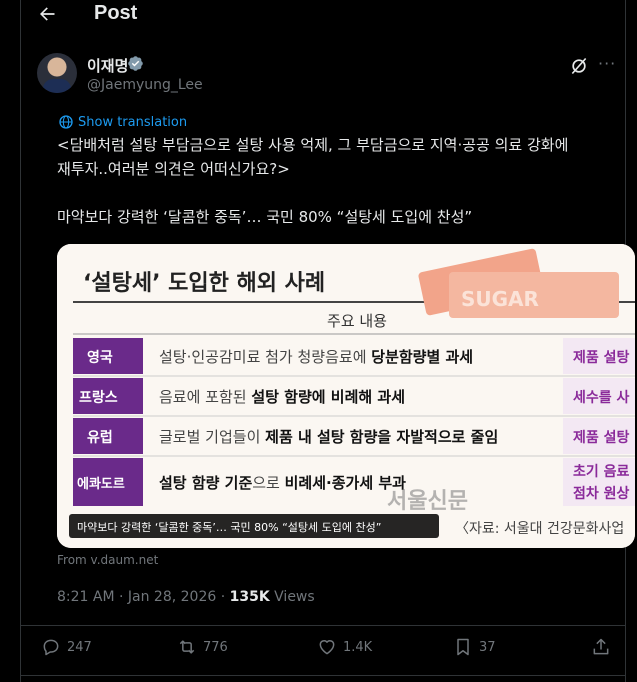 The height and width of the screenshot is (682, 637). What do you see at coordinates (268, 483) in the screenshot?
I see `row-text: 으로` at bounding box center [268, 483].